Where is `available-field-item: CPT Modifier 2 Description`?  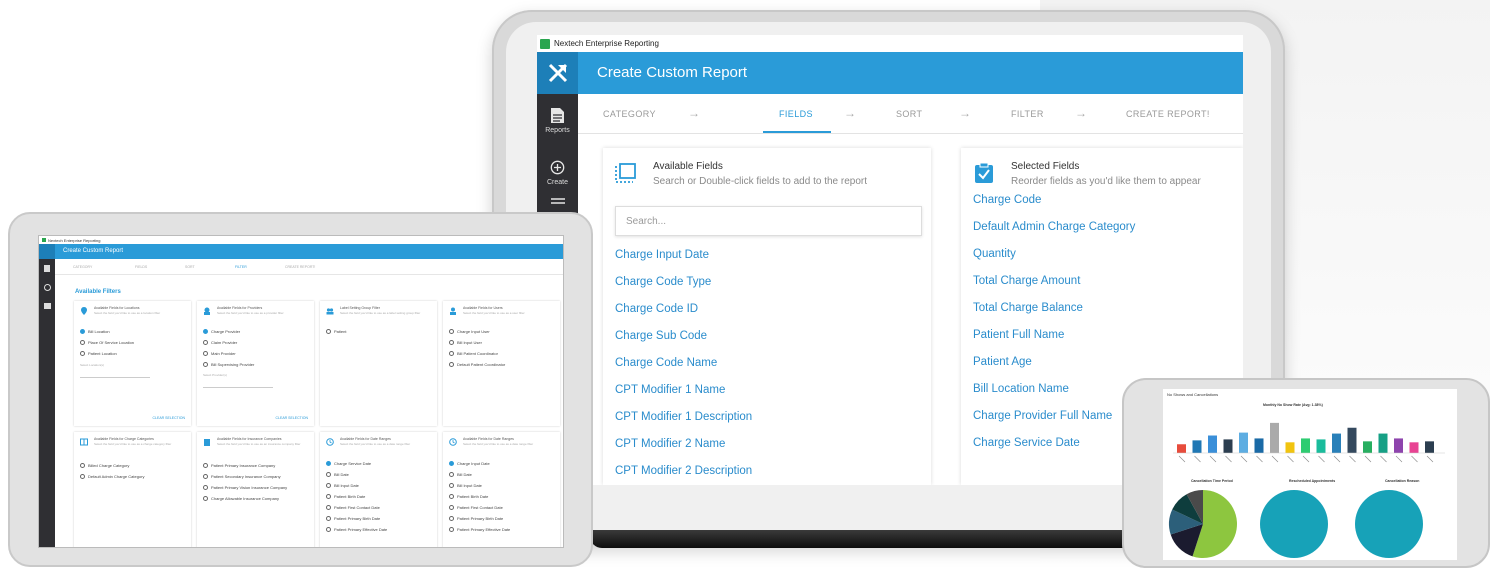 available-field-item: CPT Modifier 2 Description is located at coordinates (683, 471).